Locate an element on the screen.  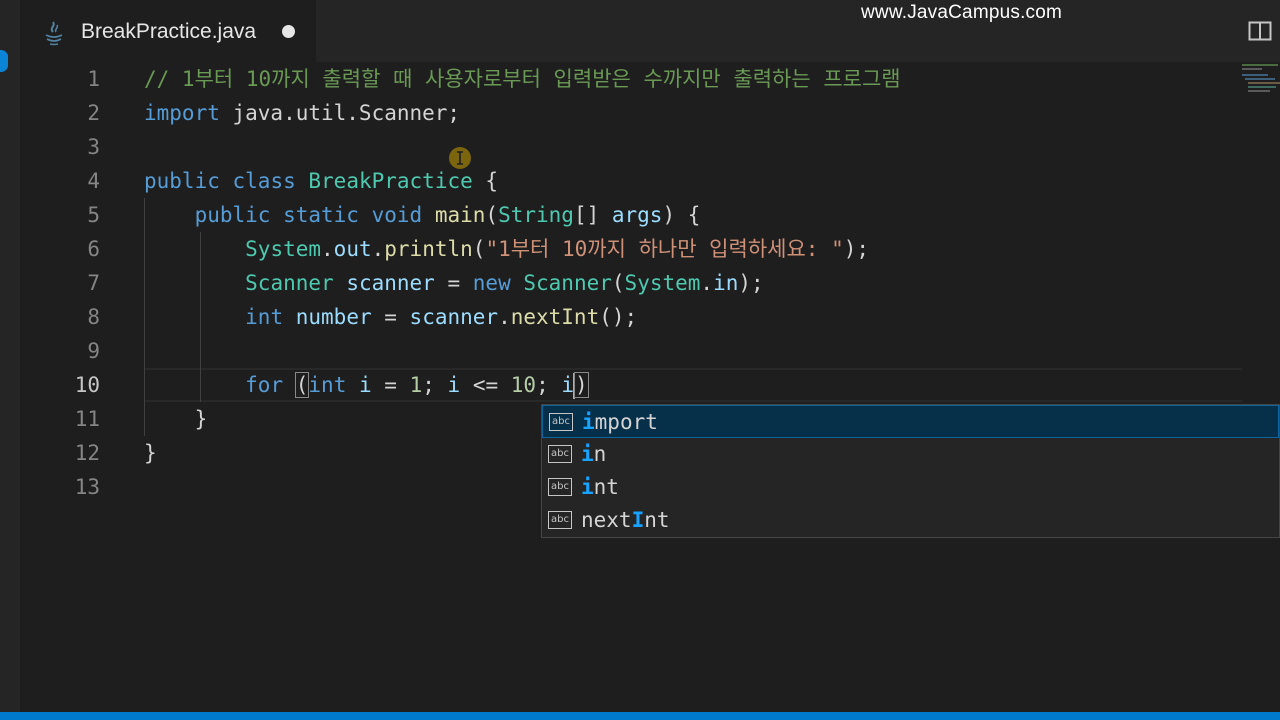
suggestion-label: nextInt is located at coordinates (625, 520).